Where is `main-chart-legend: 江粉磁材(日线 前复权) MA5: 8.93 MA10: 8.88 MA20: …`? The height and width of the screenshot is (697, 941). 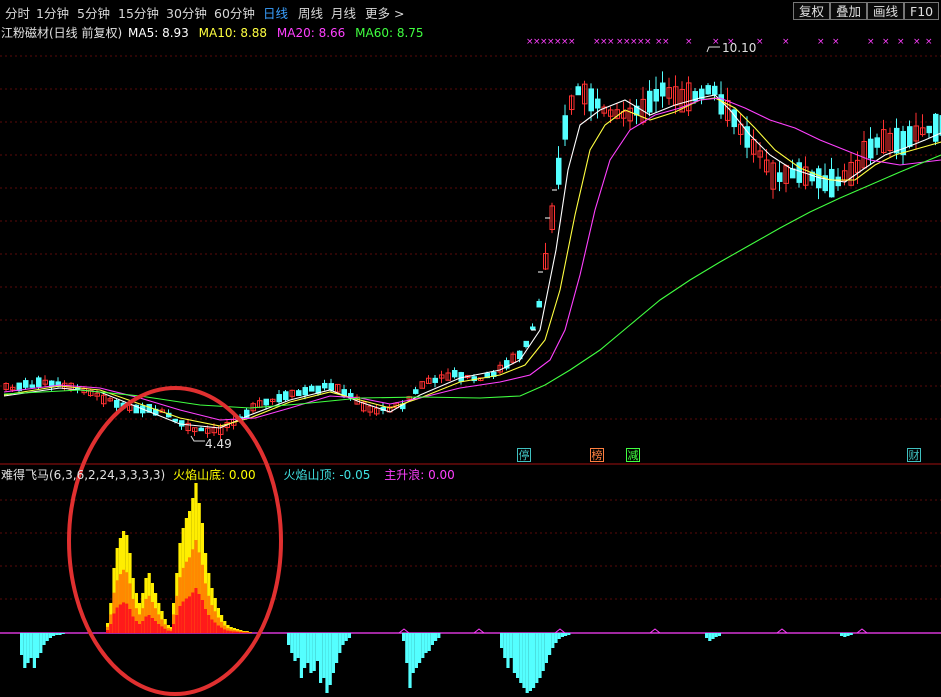
main-chart-legend: 江粉磁材(日线 前复权) MA5: 8.93 MA10: 8.88 MA20: … is located at coordinates (212, 32).